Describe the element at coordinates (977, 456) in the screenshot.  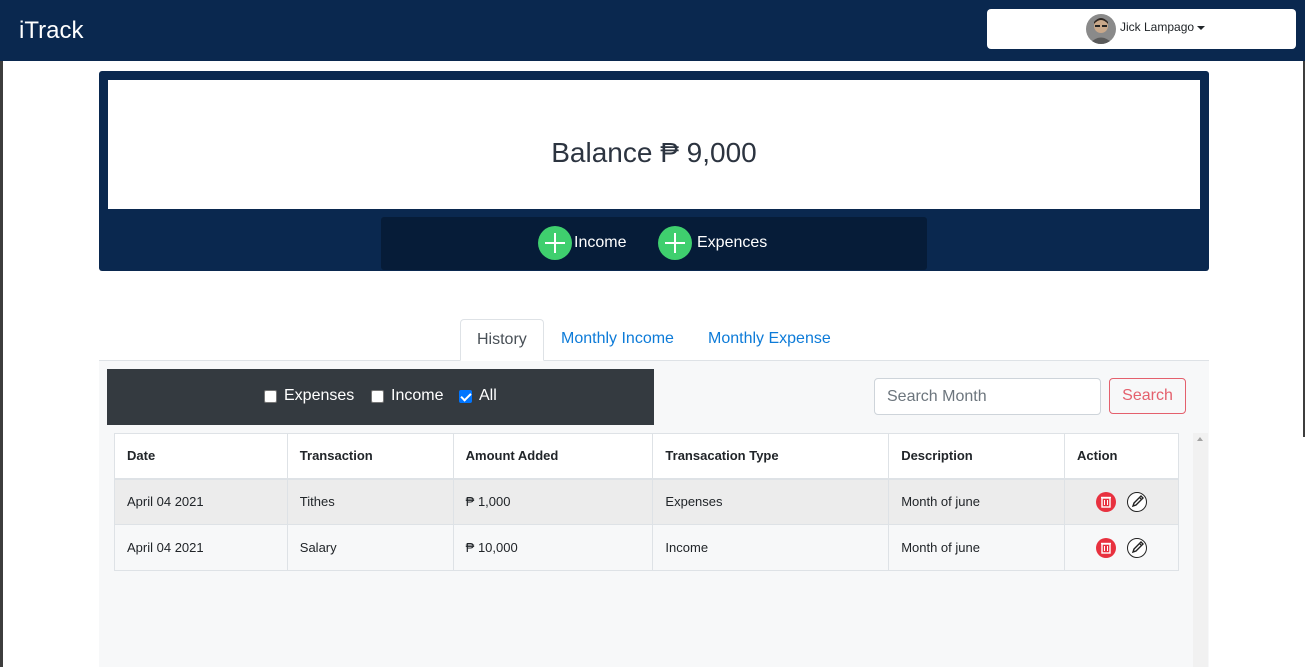
I see `col-description: Description` at that location.